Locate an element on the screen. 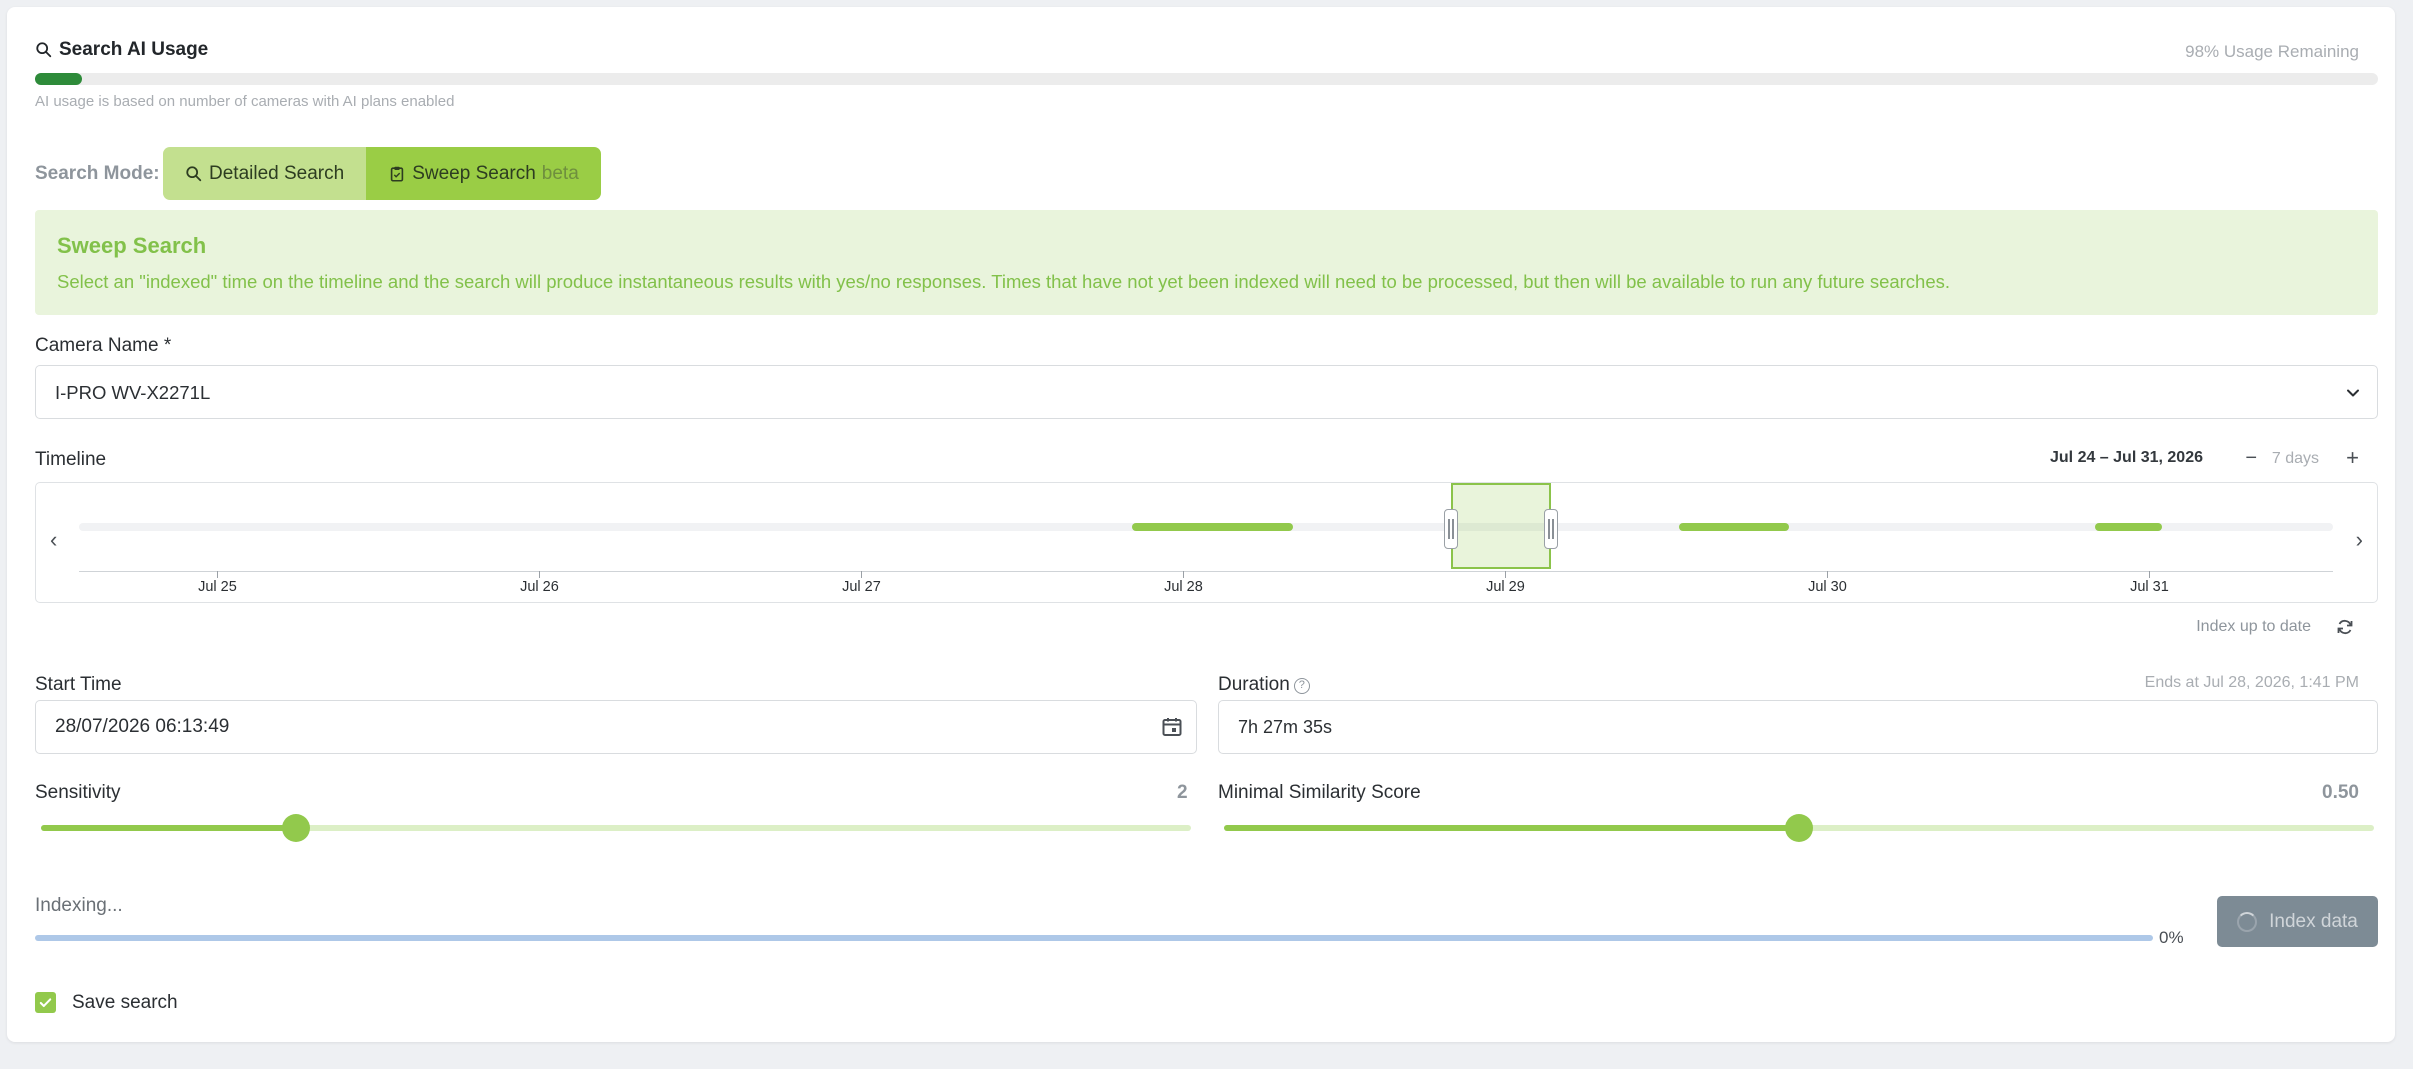  sweep-search-label: Sweep Search is located at coordinates (474, 173).